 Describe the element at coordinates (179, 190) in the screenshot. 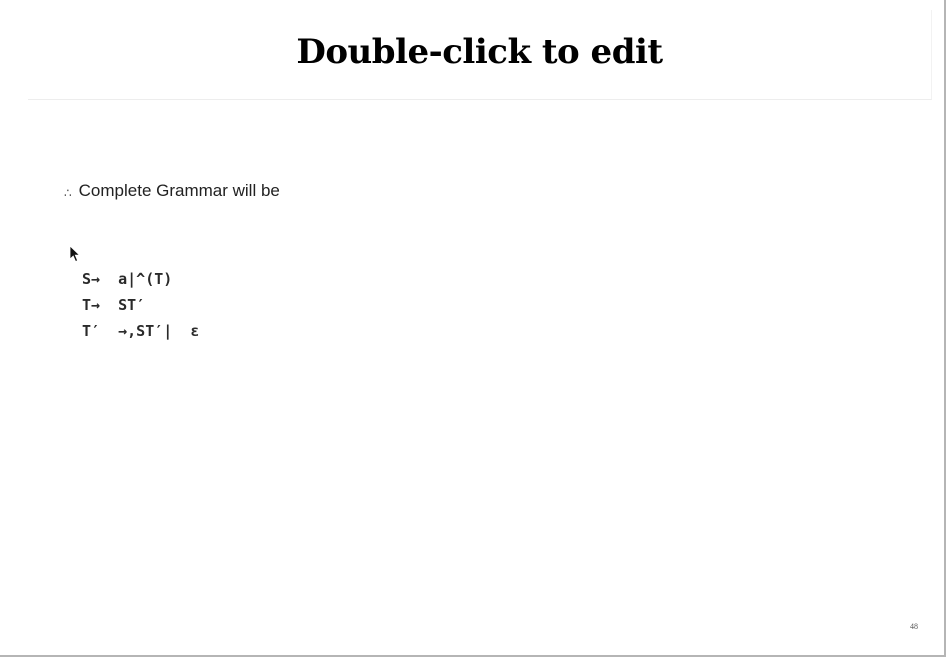

I see `bullet-text: Complete Grammar will be` at that location.